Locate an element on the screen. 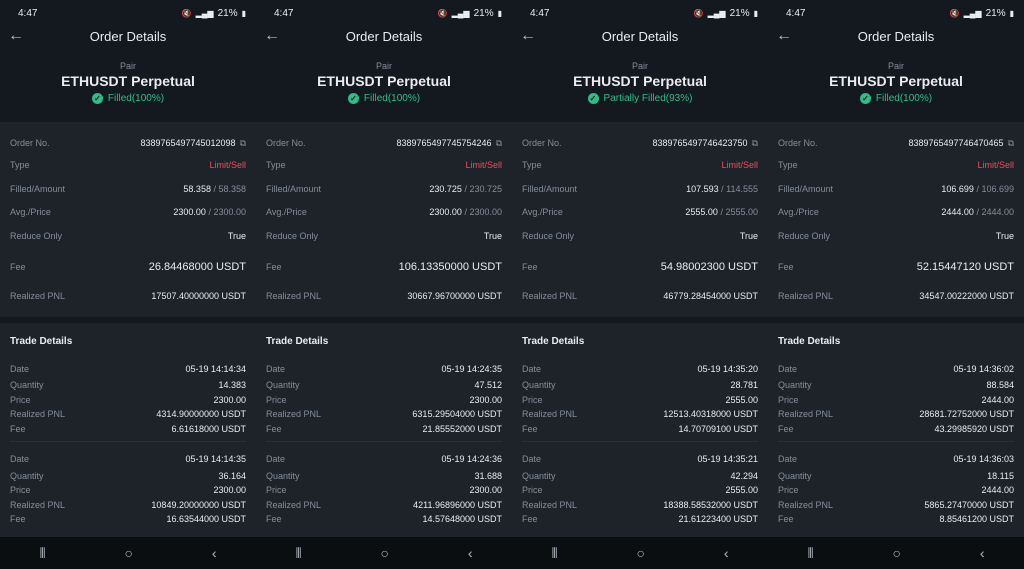  trade-quantity-row: Quantity 88.584 is located at coordinates (896, 385).